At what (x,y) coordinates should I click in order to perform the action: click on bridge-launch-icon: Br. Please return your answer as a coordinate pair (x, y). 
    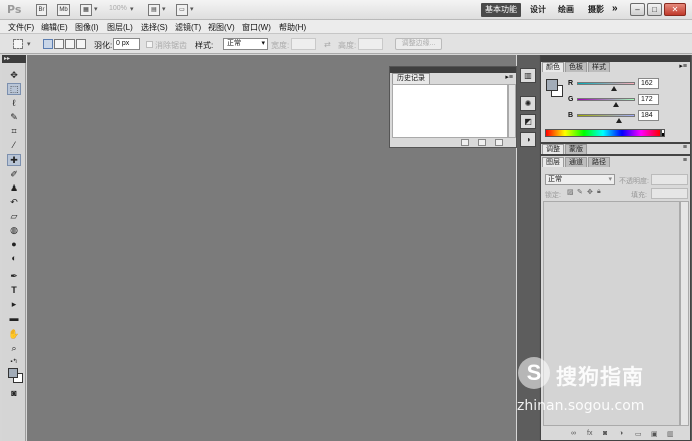
    Looking at the image, I should click on (41, 10).